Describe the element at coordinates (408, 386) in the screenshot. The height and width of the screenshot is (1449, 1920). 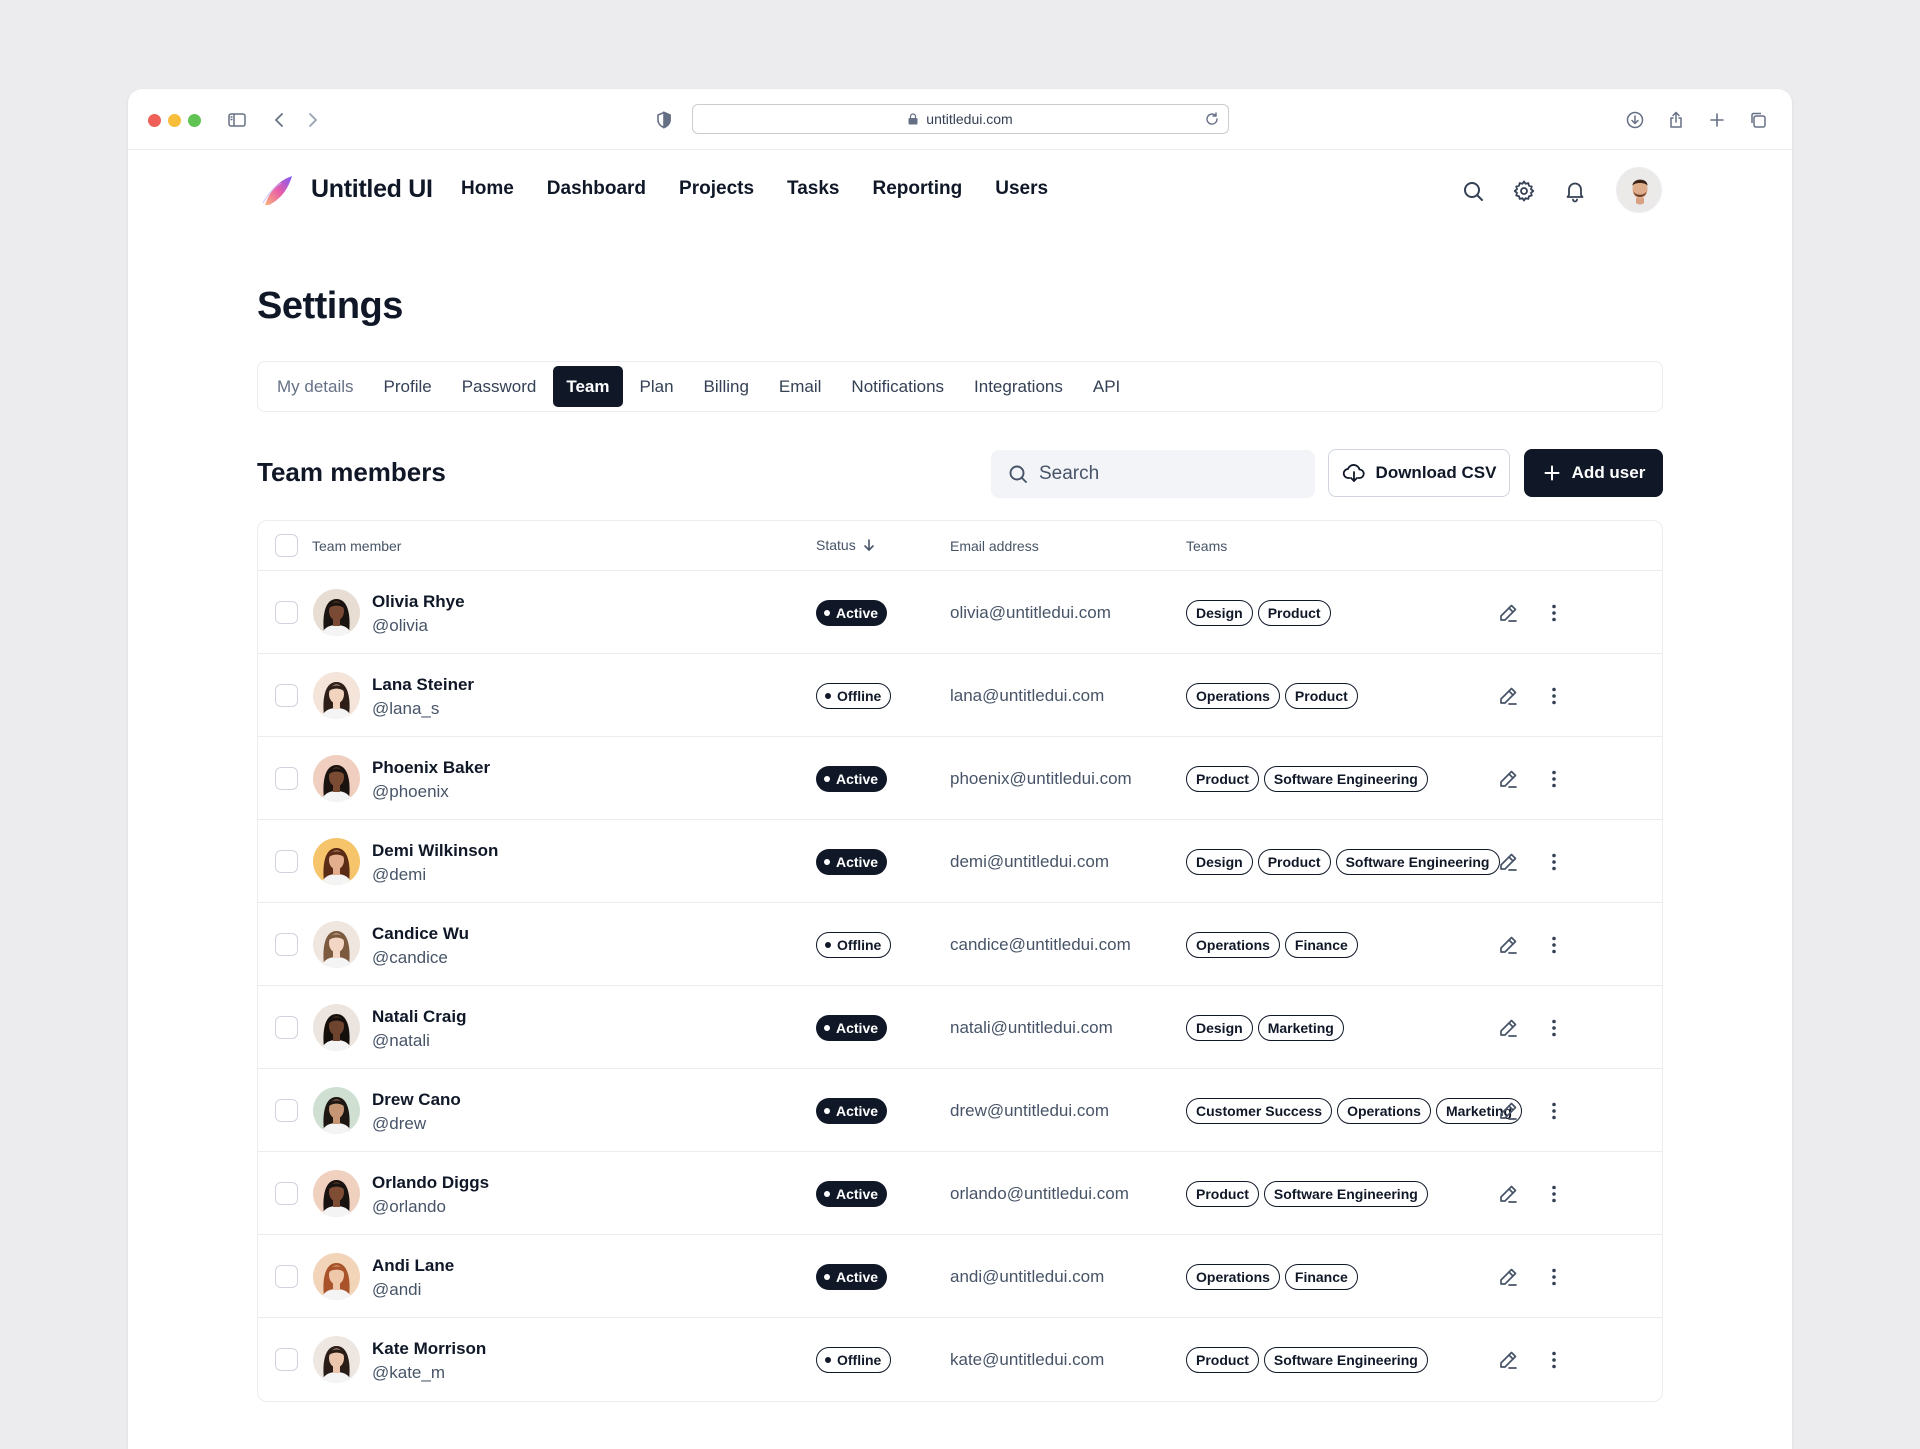
I see `tab-profile: Profile` at that location.